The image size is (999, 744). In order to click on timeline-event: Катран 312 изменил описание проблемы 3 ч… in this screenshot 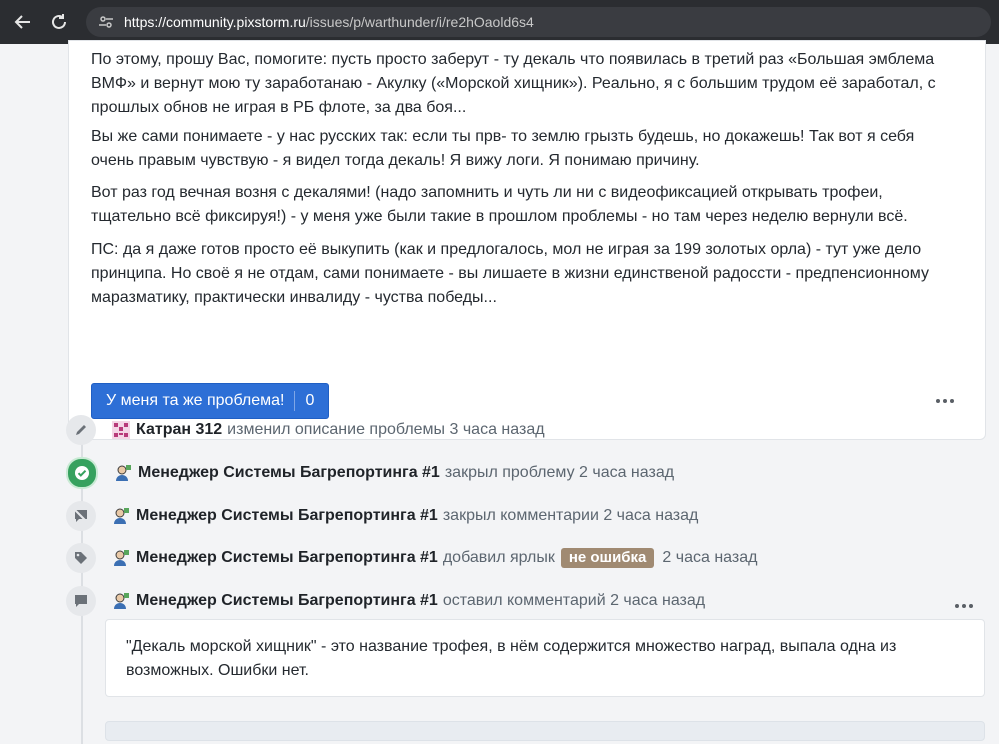, I will do `click(305, 430)`.